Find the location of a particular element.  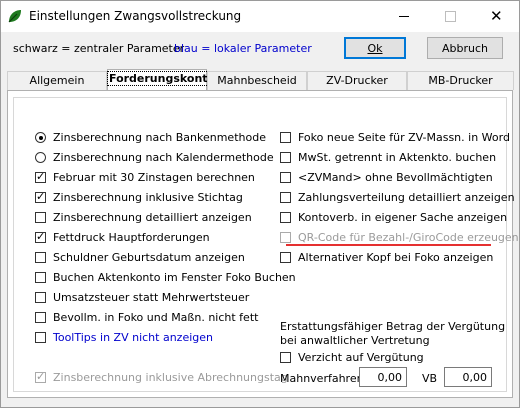

option-label: ToolTips in ZV nicht anzeigen is located at coordinates (133, 337).